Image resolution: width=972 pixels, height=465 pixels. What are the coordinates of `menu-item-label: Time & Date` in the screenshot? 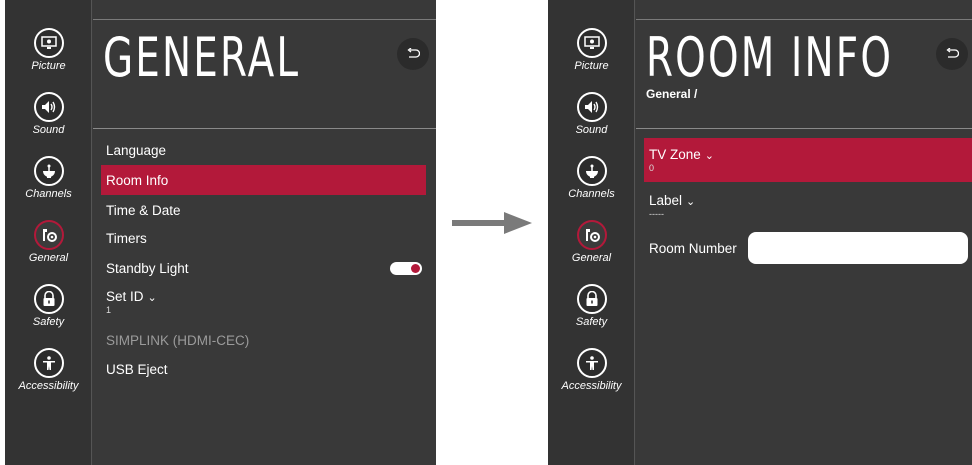 It's located at (143, 210).